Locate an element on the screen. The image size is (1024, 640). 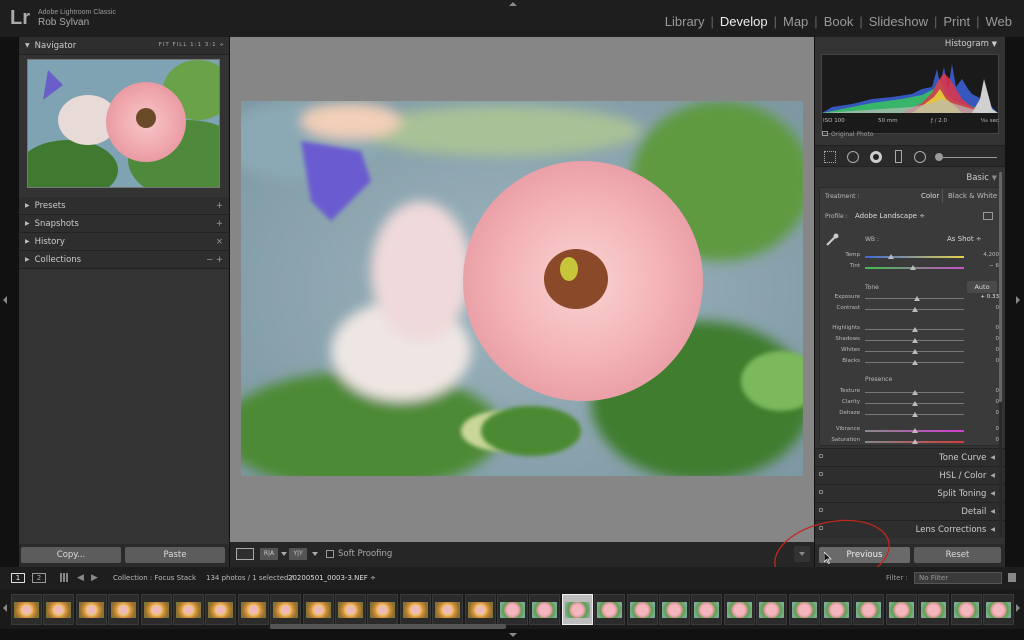
collapse-right-arrow-icon is located at coordinates (1018, 300).